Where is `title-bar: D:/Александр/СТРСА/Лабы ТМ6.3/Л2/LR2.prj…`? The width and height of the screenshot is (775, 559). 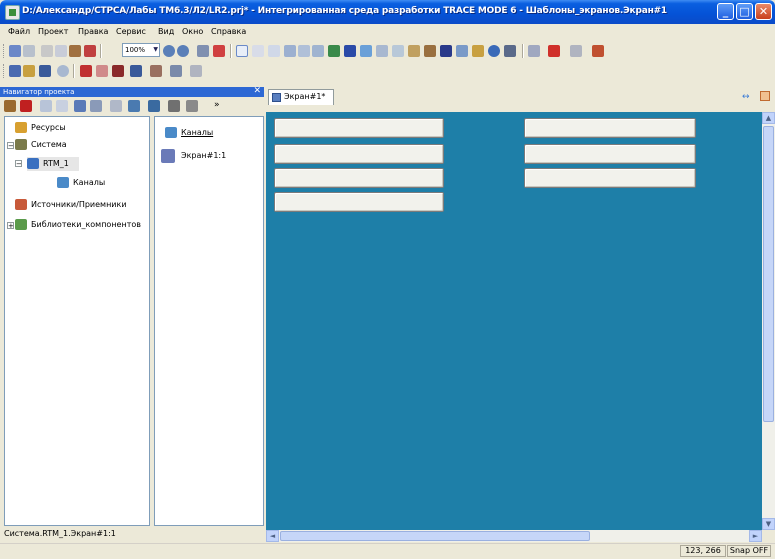 title-bar: D:/Александр/СТРСА/Лабы ТМ6.3/Л2/LR2.prj… is located at coordinates (387, 12).